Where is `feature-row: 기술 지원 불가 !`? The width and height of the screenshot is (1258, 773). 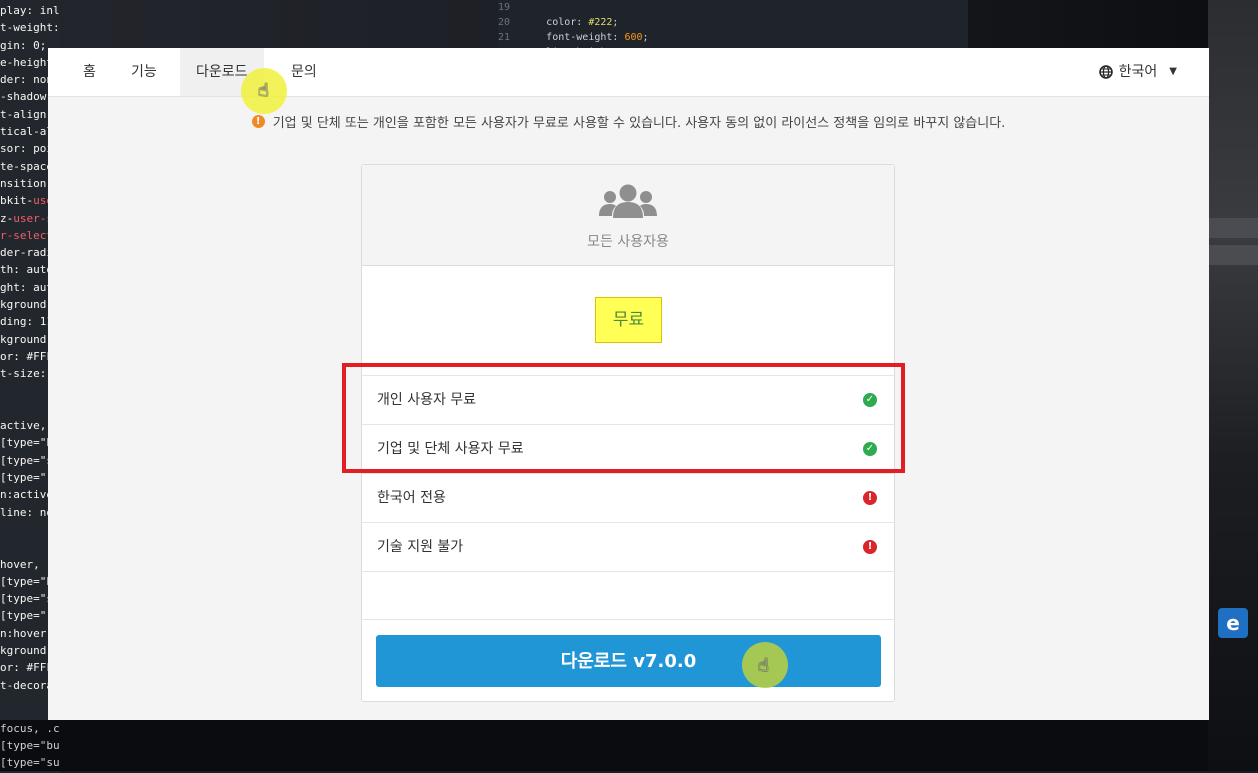
feature-row: 기술 지원 불가 ! is located at coordinates (628, 546).